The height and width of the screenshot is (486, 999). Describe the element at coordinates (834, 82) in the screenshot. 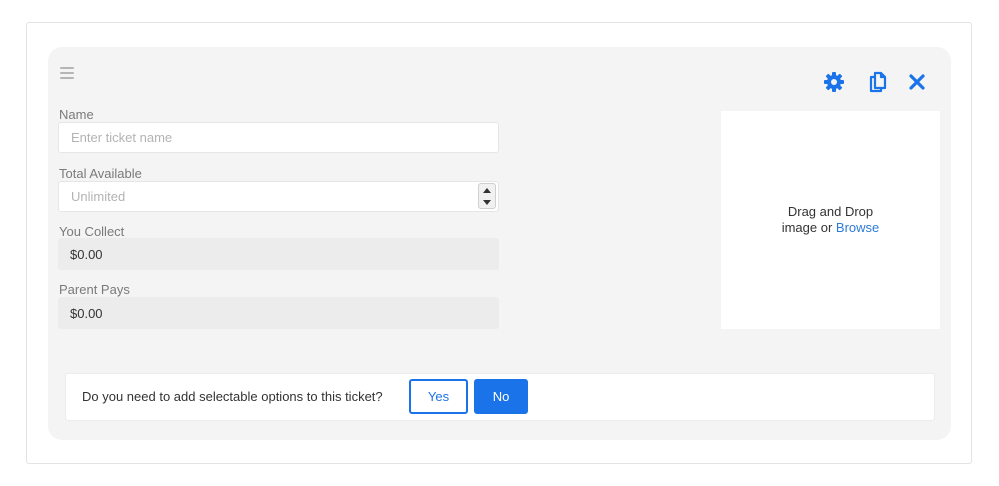

I see `gear-icon` at that location.